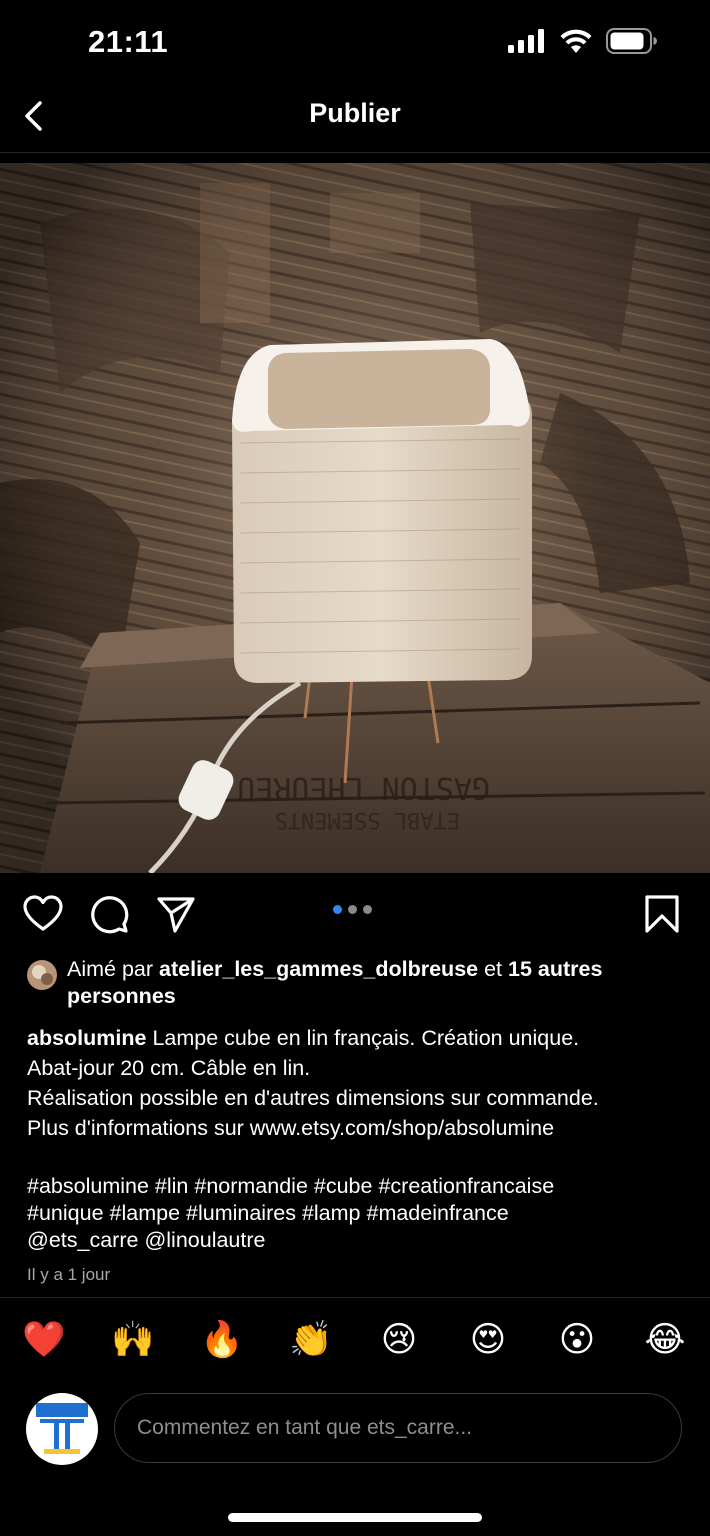 Image resolution: width=710 pixels, height=1536 pixels. Describe the element at coordinates (65, 1213) in the screenshot. I see `hashtag: #unique` at that location.